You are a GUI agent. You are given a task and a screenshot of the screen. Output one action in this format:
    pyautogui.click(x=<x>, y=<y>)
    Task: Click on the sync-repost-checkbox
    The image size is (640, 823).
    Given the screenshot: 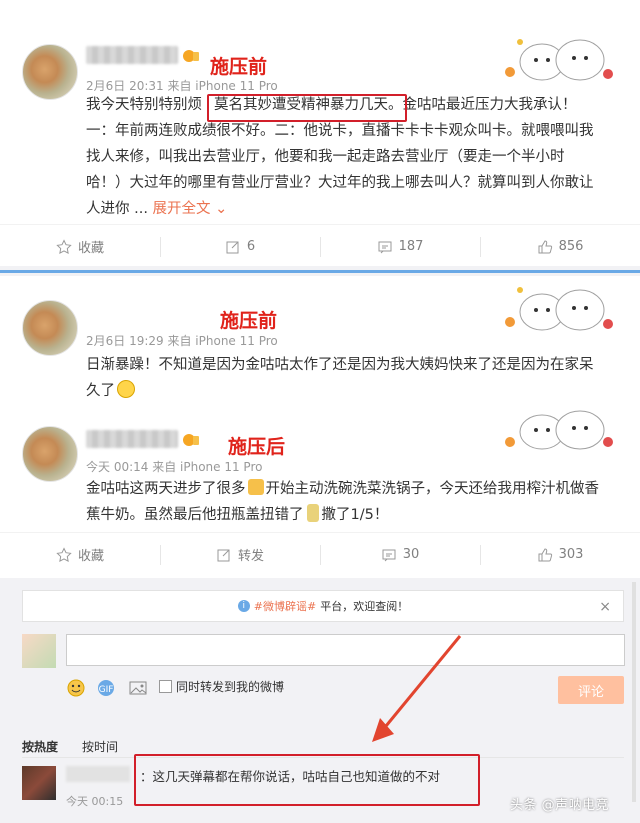 What is the action you would take?
    pyautogui.click(x=165, y=686)
    